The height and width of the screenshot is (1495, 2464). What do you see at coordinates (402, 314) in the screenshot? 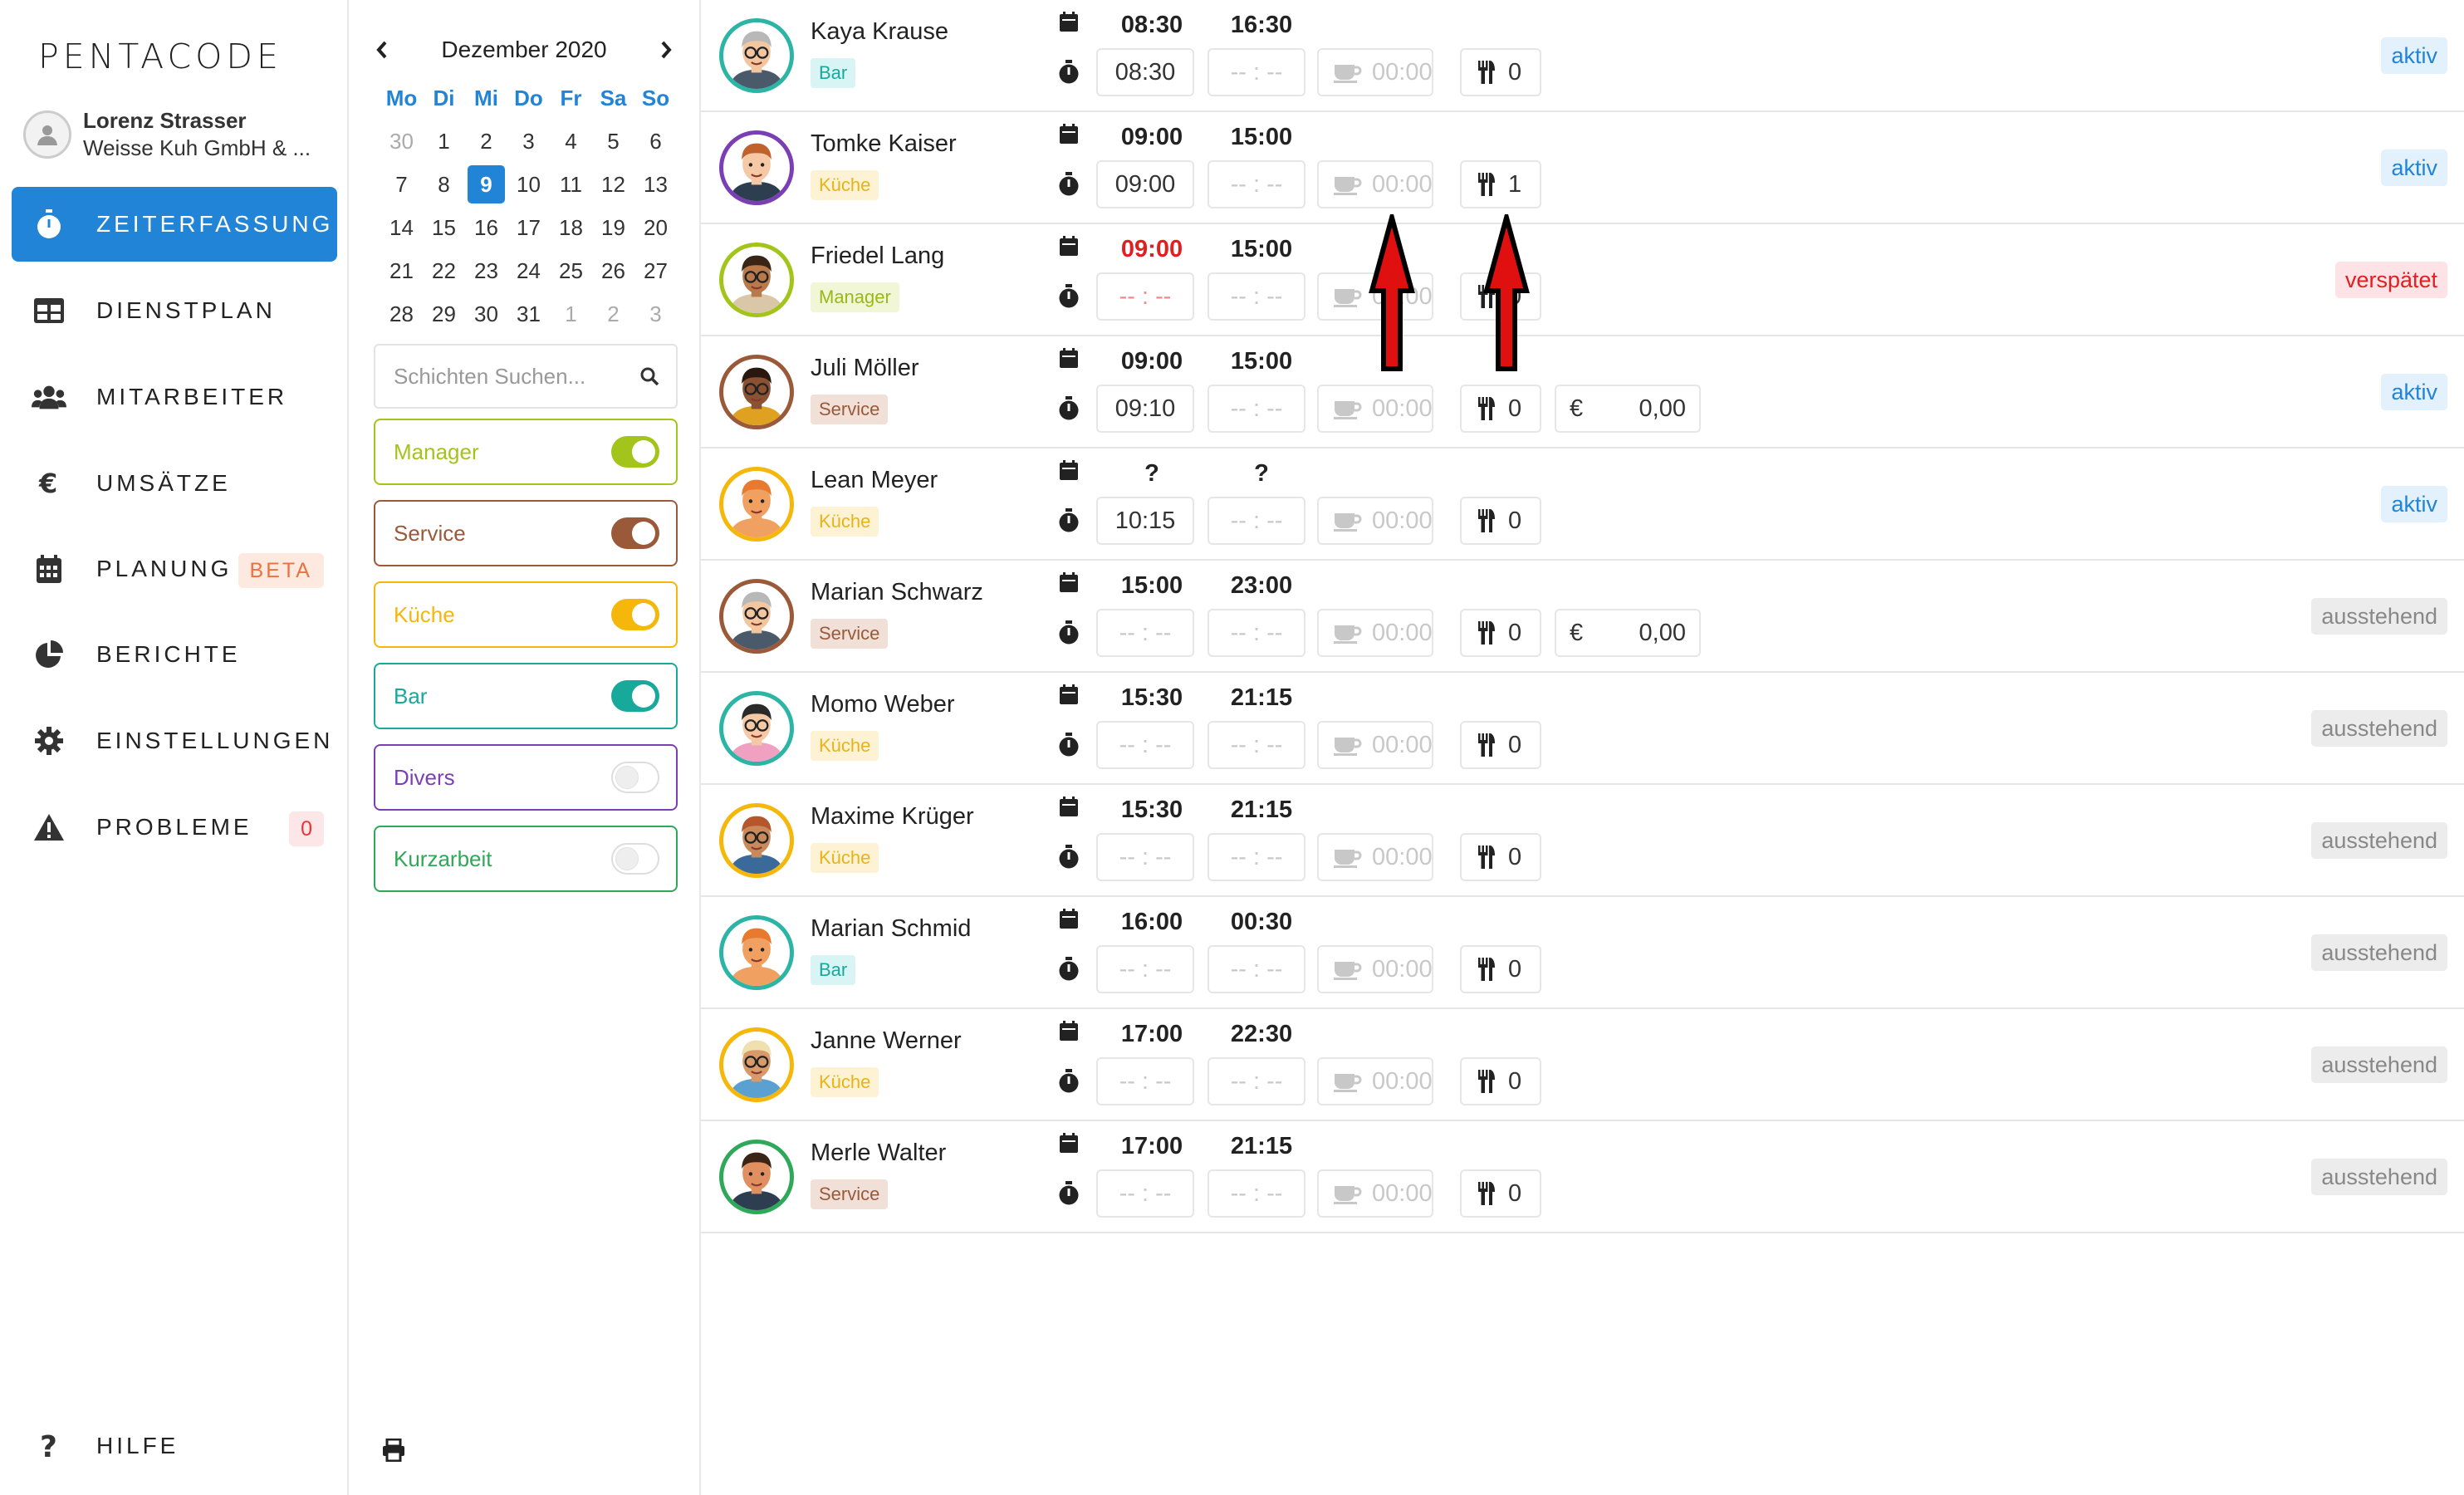
I see `calendar-day: 28` at bounding box center [402, 314].